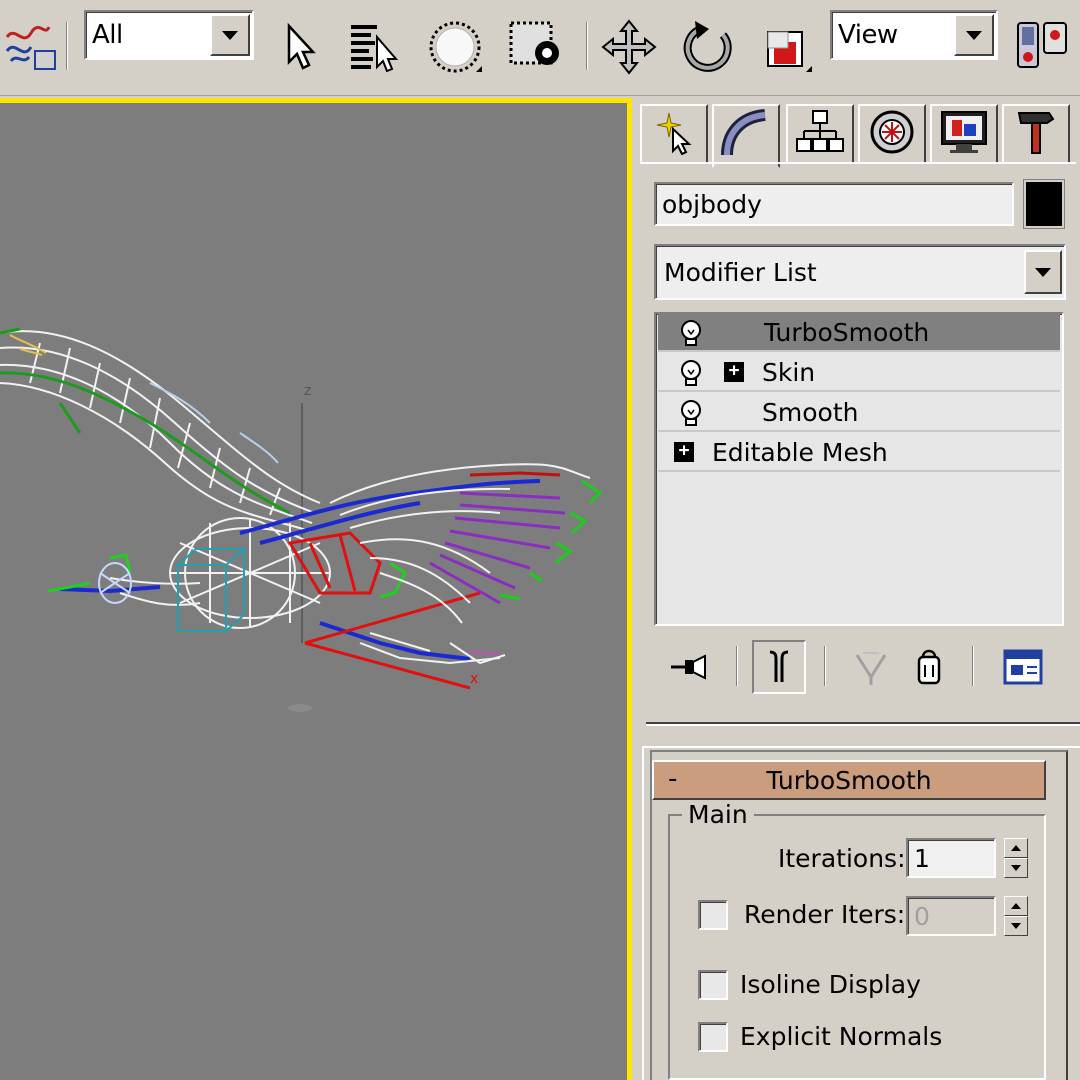  What do you see at coordinates (307, 391) in the screenshot?
I see `viewport-axis-label: z` at bounding box center [307, 391].